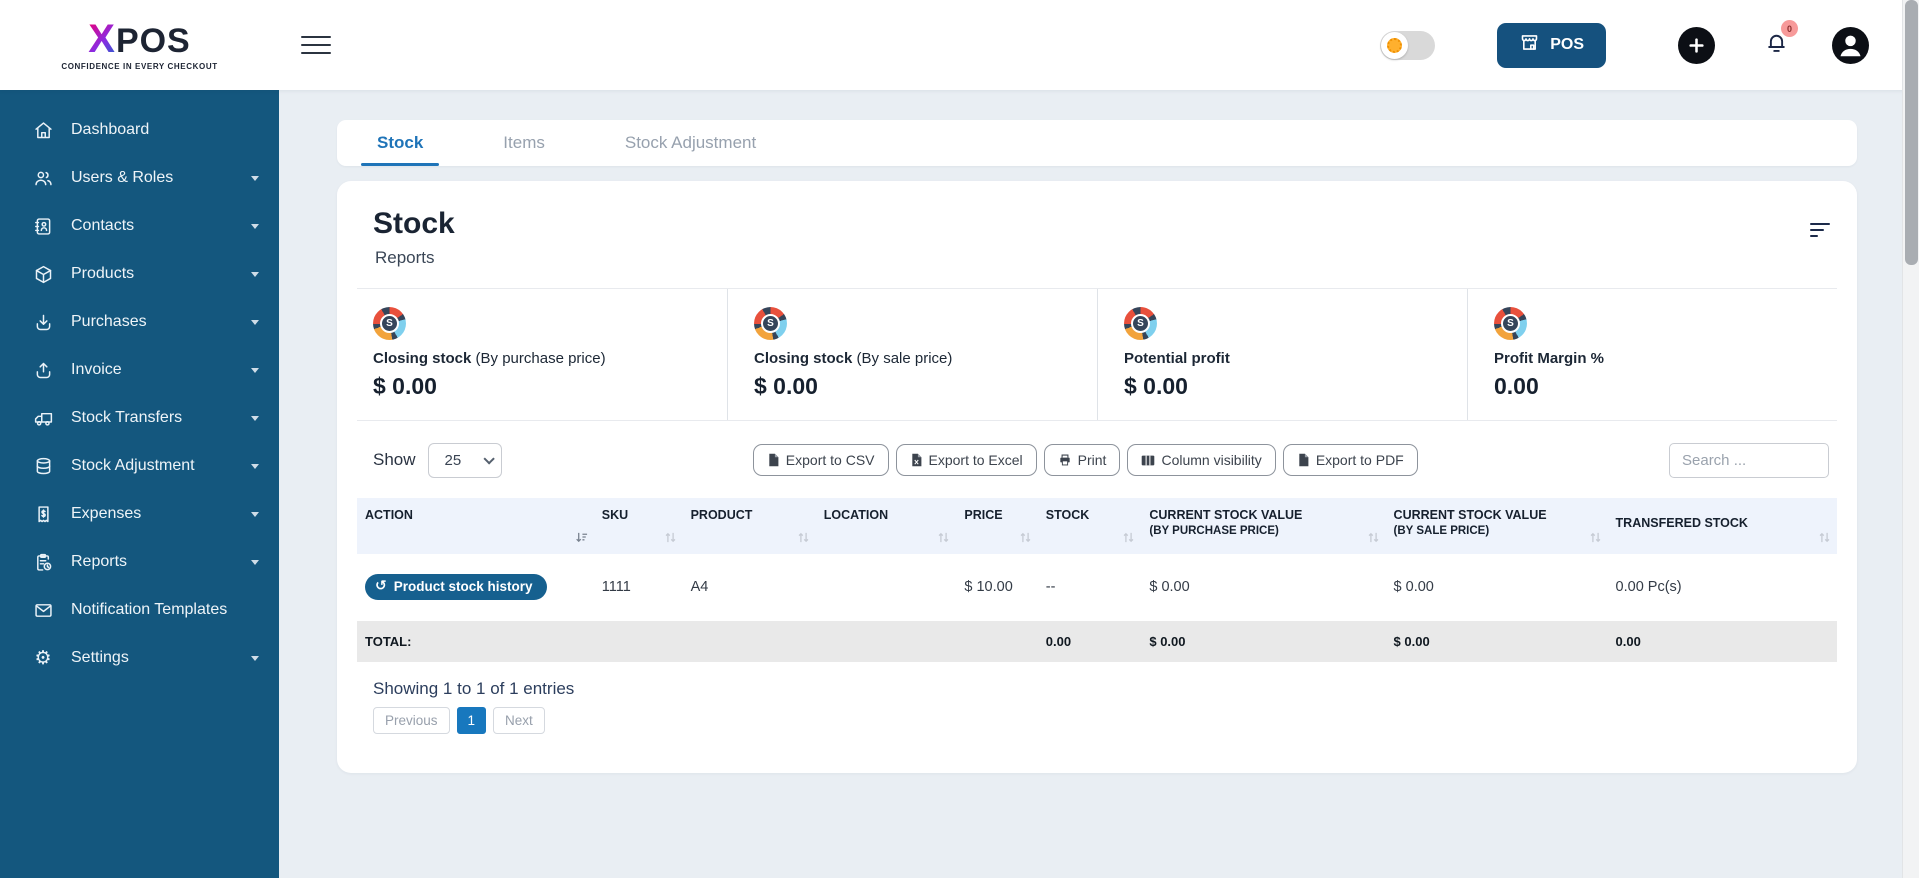 This screenshot has width=1919, height=878. Describe the element at coordinates (1097, 641) in the screenshot. I see `table-total-row: TOTAL: 0.00 $ 0.00 $ 0.00 0.00` at that location.